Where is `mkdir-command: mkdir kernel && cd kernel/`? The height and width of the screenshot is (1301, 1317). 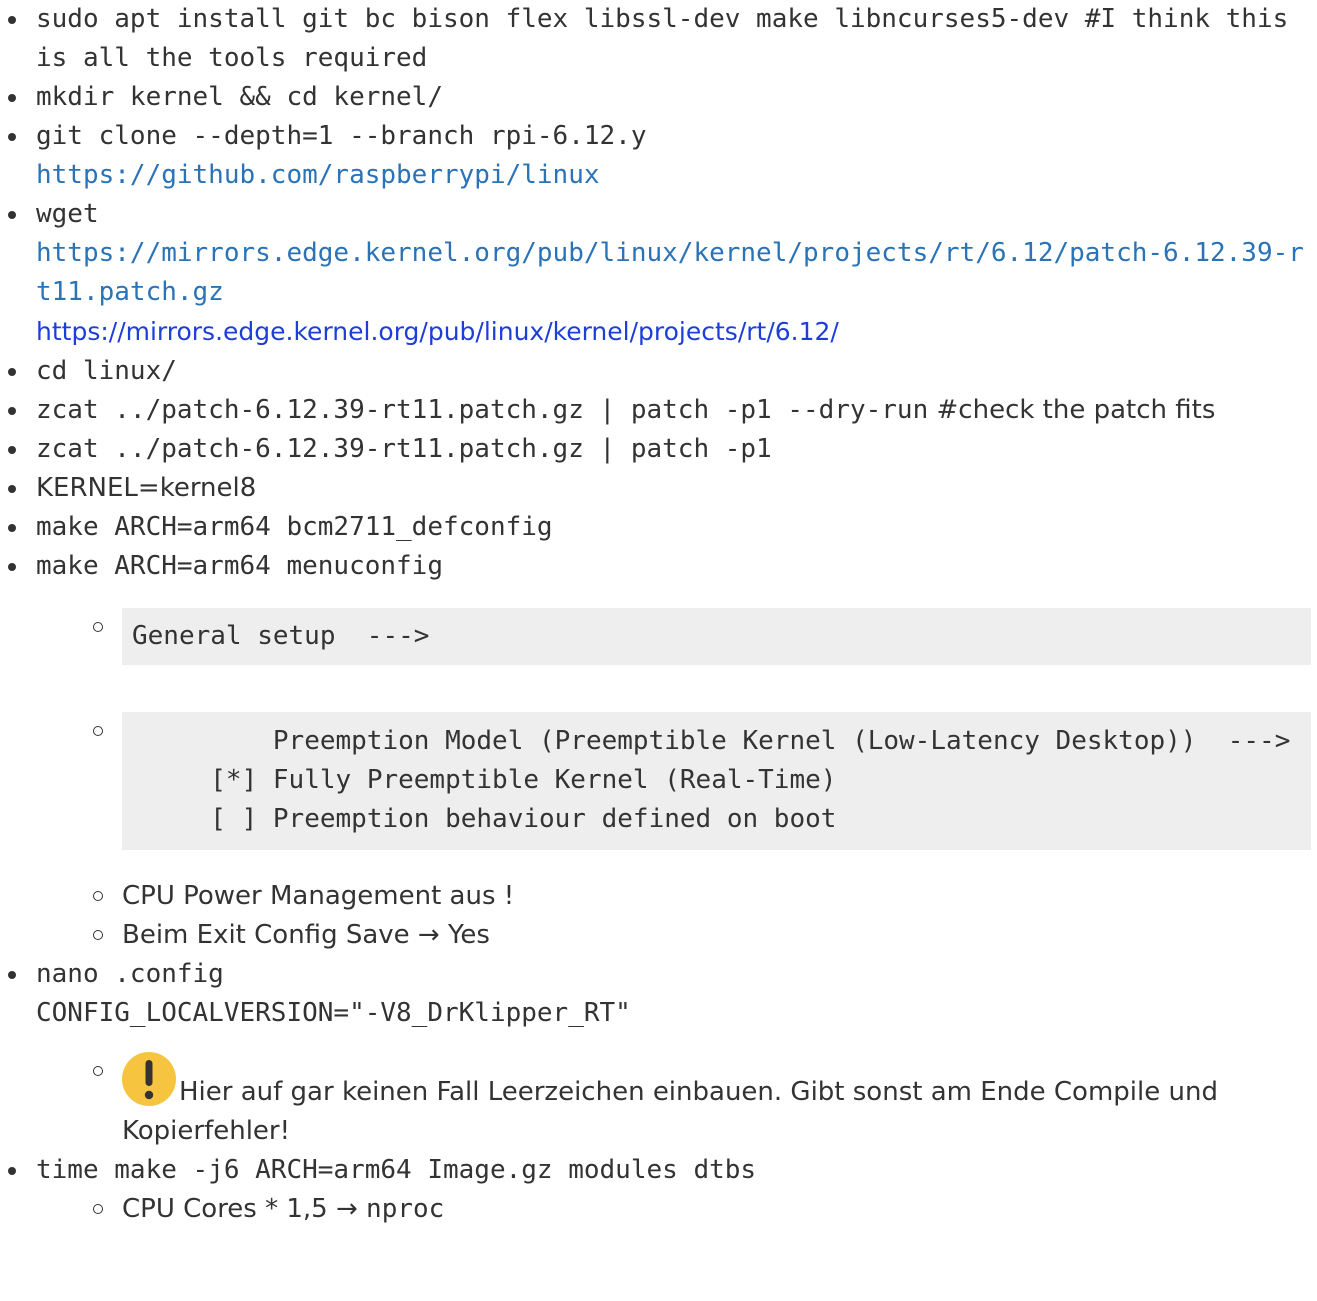
mkdir-command: mkdir kernel && cd kernel/ is located at coordinates (239, 97).